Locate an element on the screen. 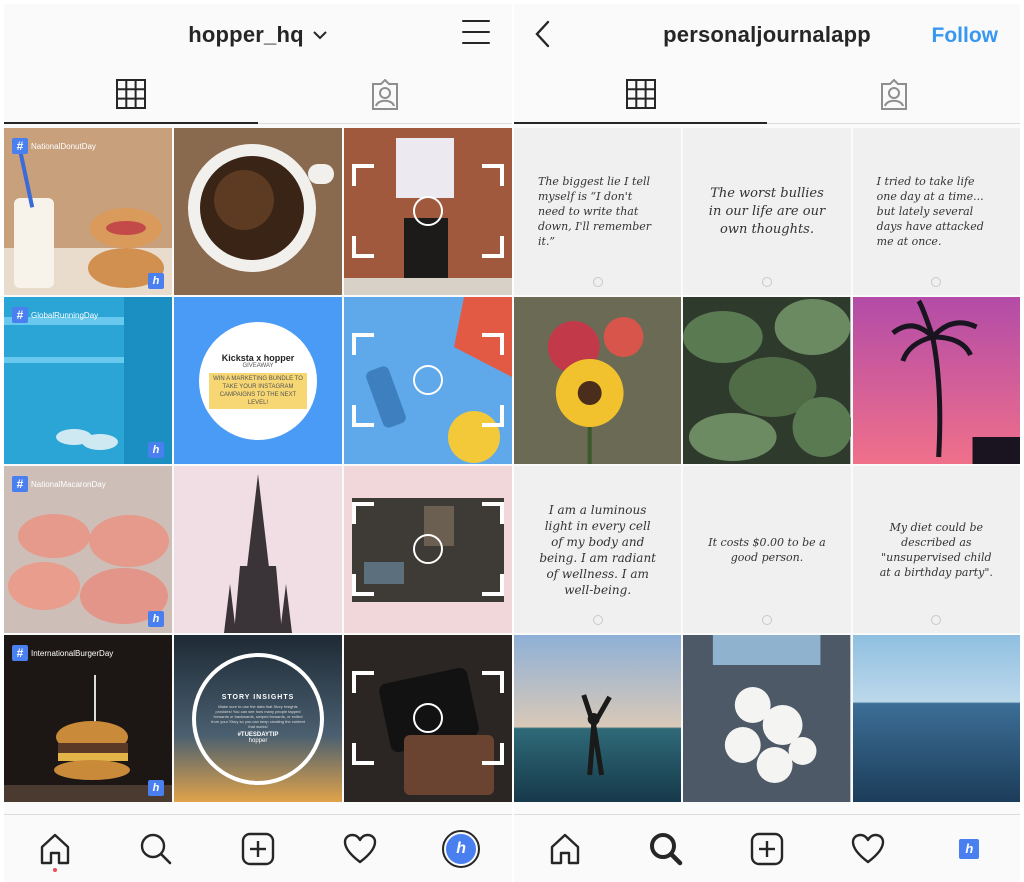 The image size is (1024, 882). post-wallet-video is located at coordinates (428, 718).